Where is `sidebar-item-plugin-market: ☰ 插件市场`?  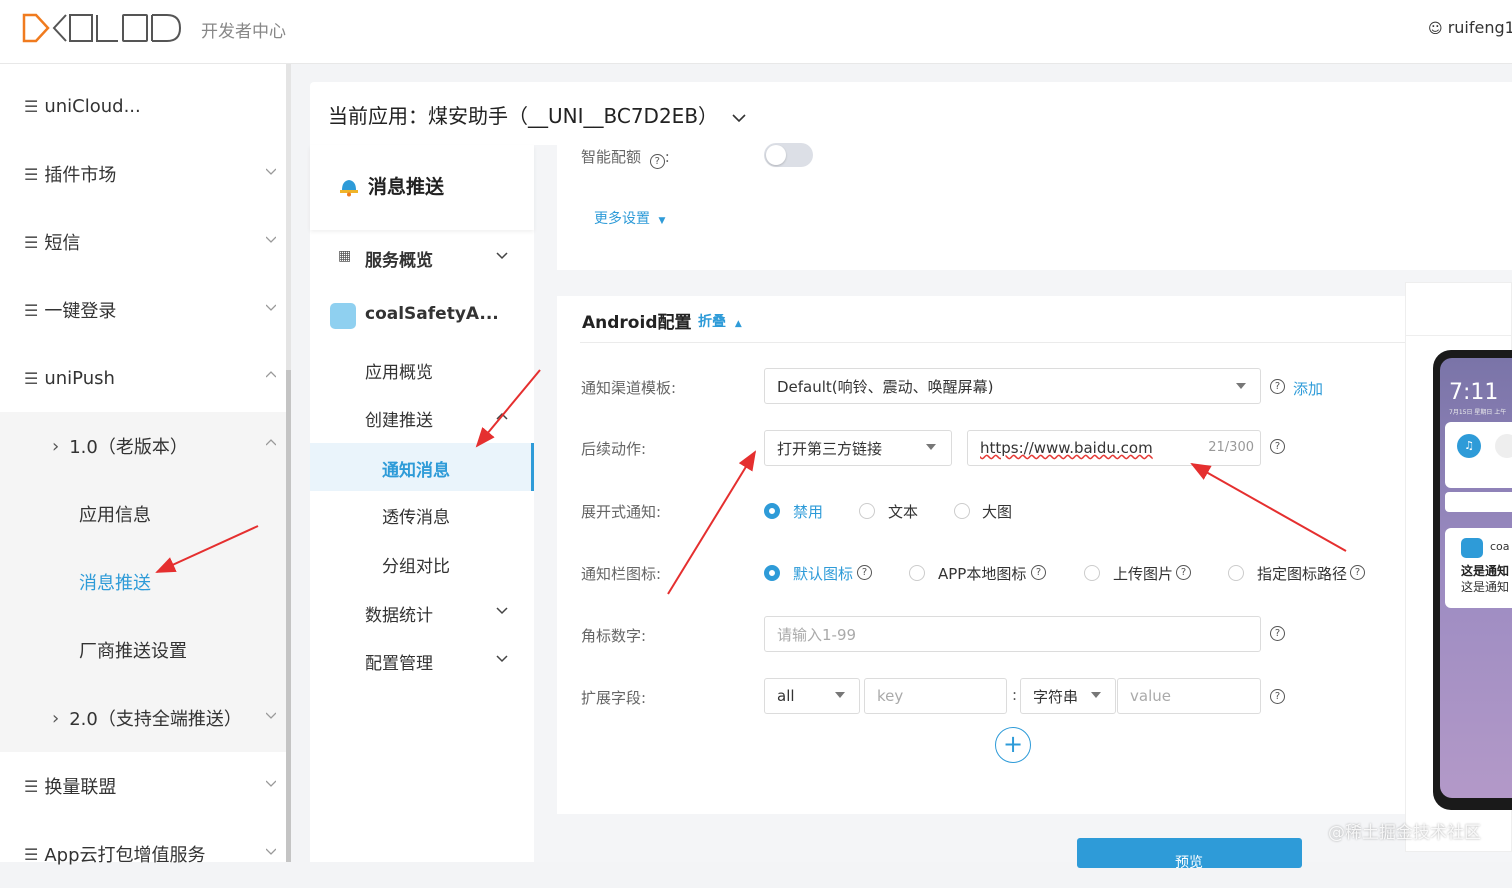 sidebar-item-plugin-market: ☰ 插件市场 is located at coordinates (143, 174).